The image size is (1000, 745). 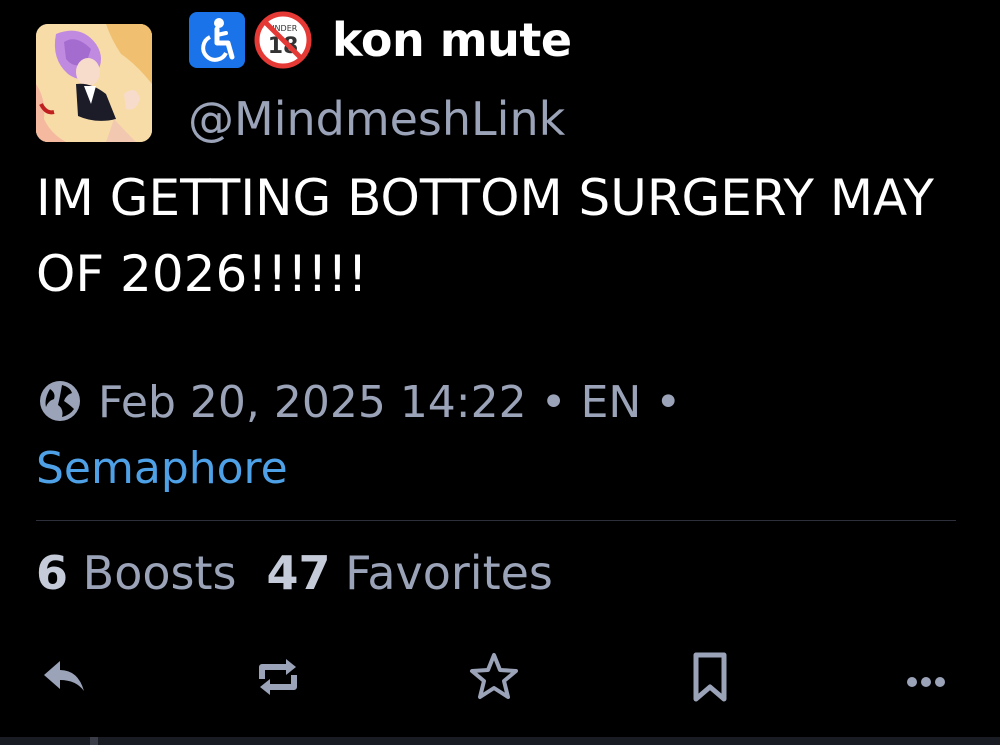 What do you see at coordinates (452, 40) in the screenshot?
I see `display-name: kon mute` at bounding box center [452, 40].